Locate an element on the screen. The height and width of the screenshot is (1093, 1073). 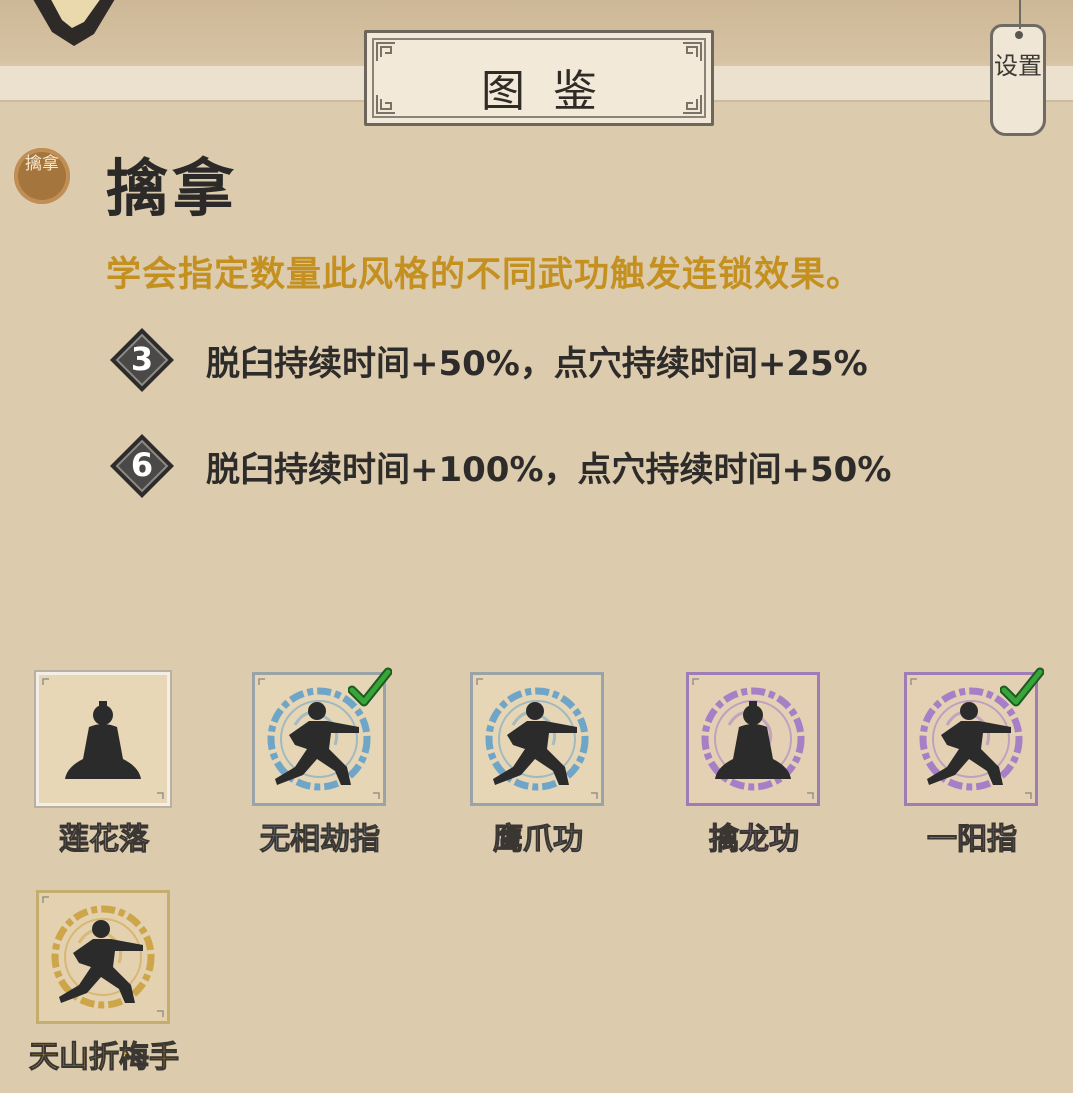
corner-emblem-icon is located at coordinates (74, 23).